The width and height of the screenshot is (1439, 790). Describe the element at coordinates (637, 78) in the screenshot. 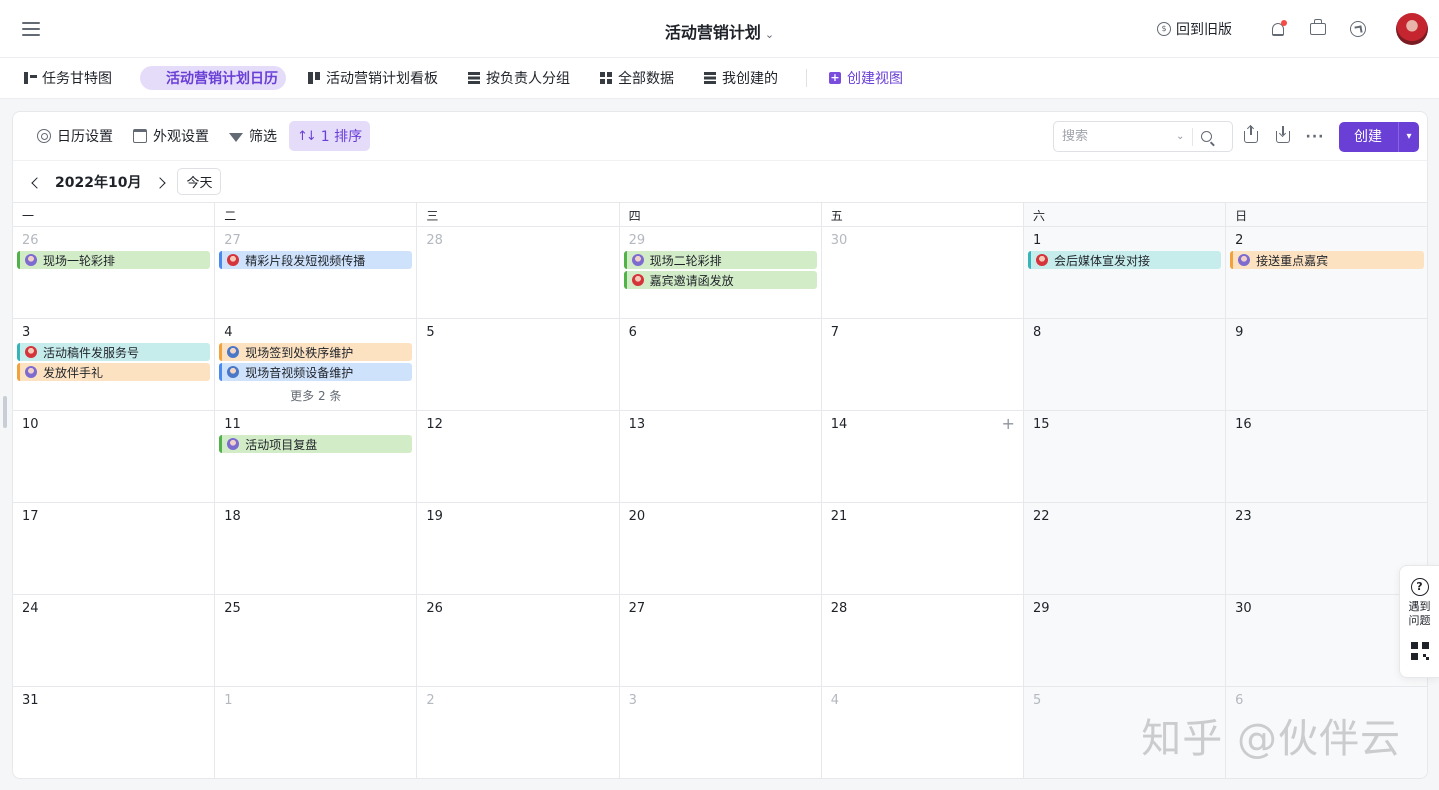

I see `tab-all-data: 全部数据` at that location.